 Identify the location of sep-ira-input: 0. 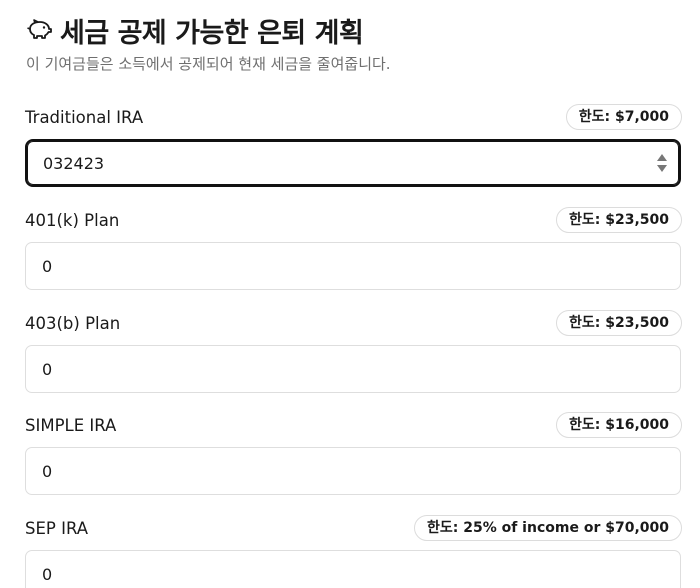
(353, 569).